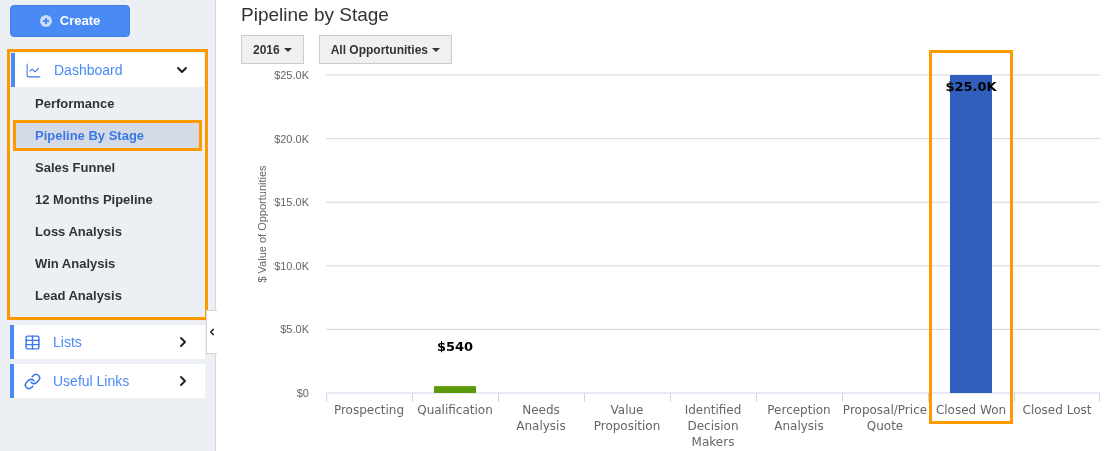  I want to click on y-tick-label: $20.0K, so click(291, 138).